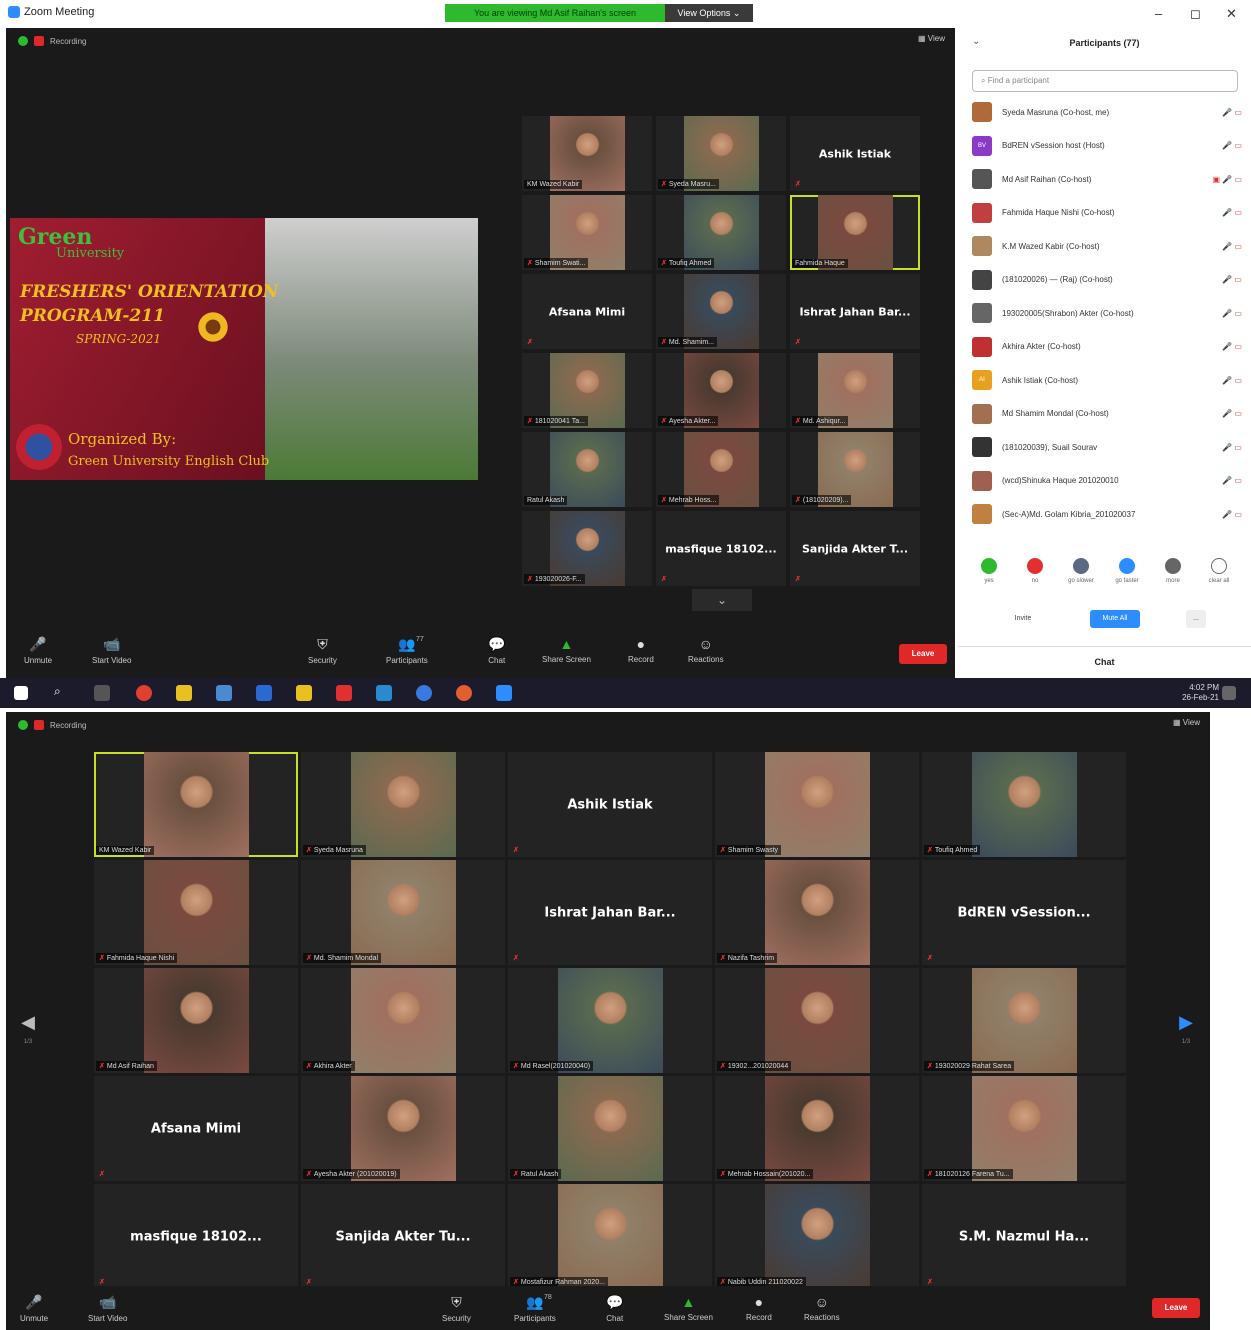 The width and height of the screenshot is (1251, 1330). Describe the element at coordinates (196, 1020) in the screenshot. I see `video-tile: ✗ Md Asif Raihan` at that location.